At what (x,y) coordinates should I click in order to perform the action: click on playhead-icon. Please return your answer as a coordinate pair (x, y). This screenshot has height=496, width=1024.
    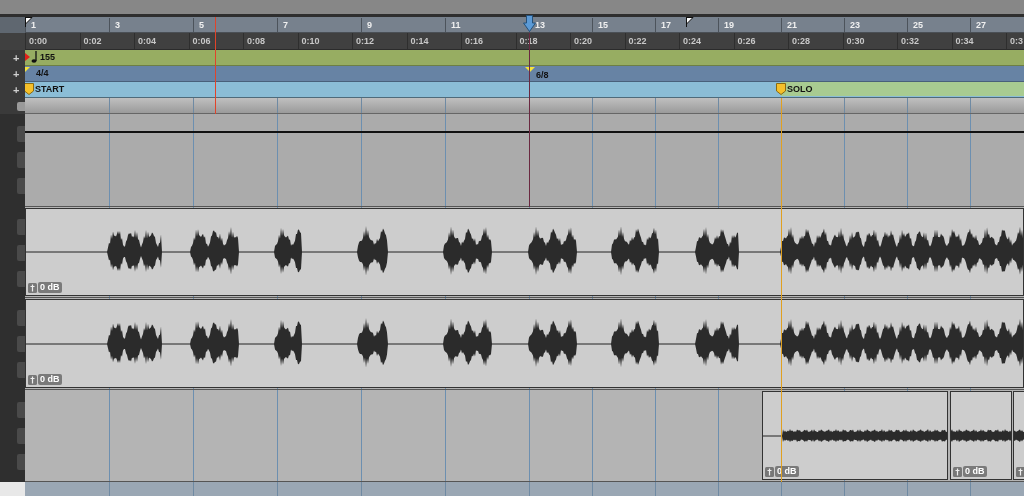
    Looking at the image, I should click on (529, 23).